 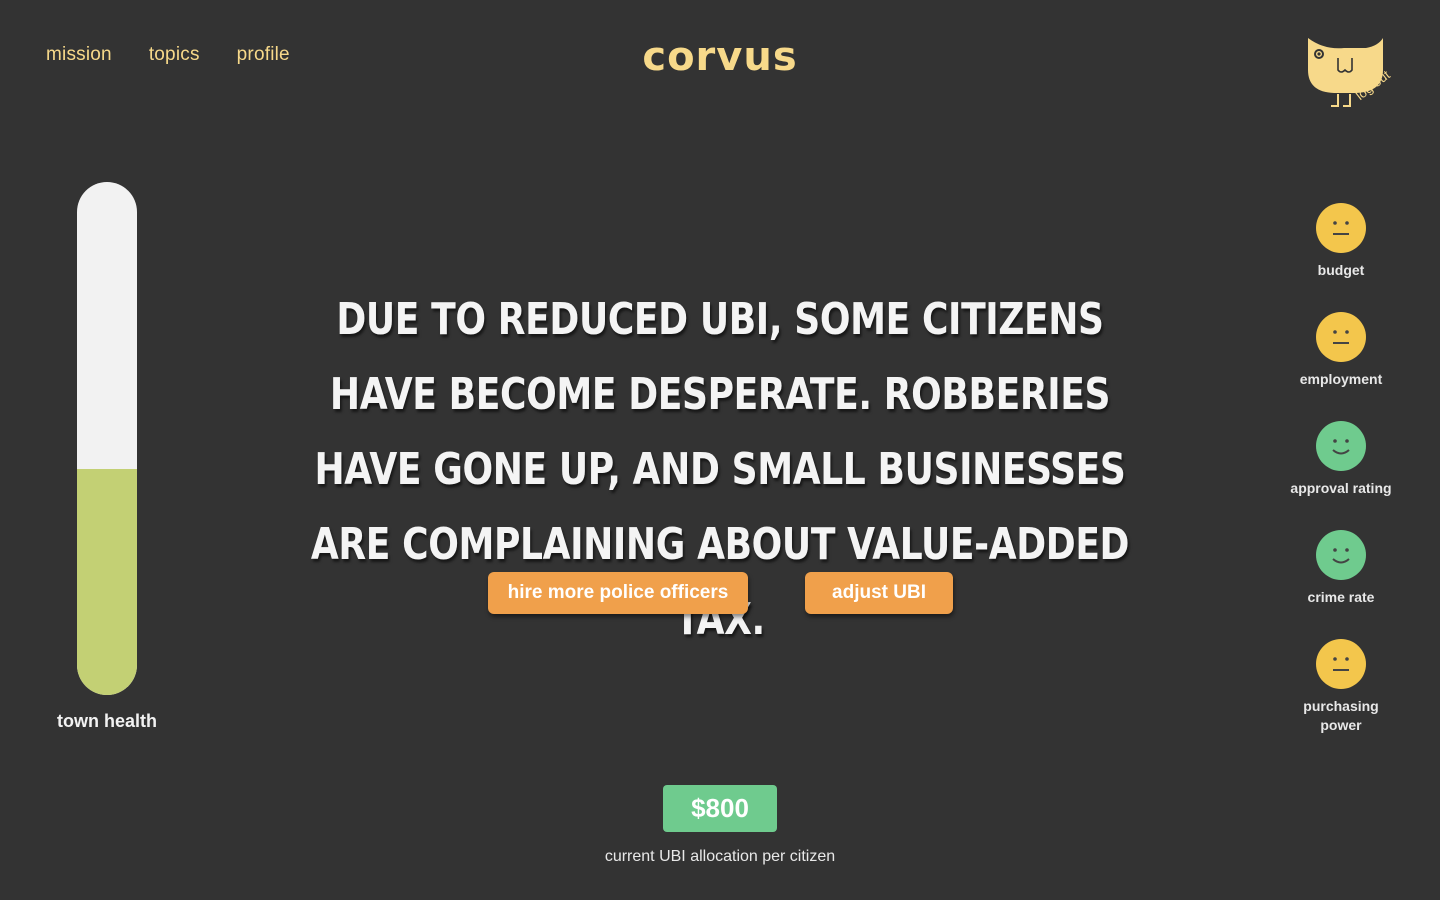 What do you see at coordinates (720, 808) in the screenshot?
I see `ubi-amount-badge: $800` at bounding box center [720, 808].